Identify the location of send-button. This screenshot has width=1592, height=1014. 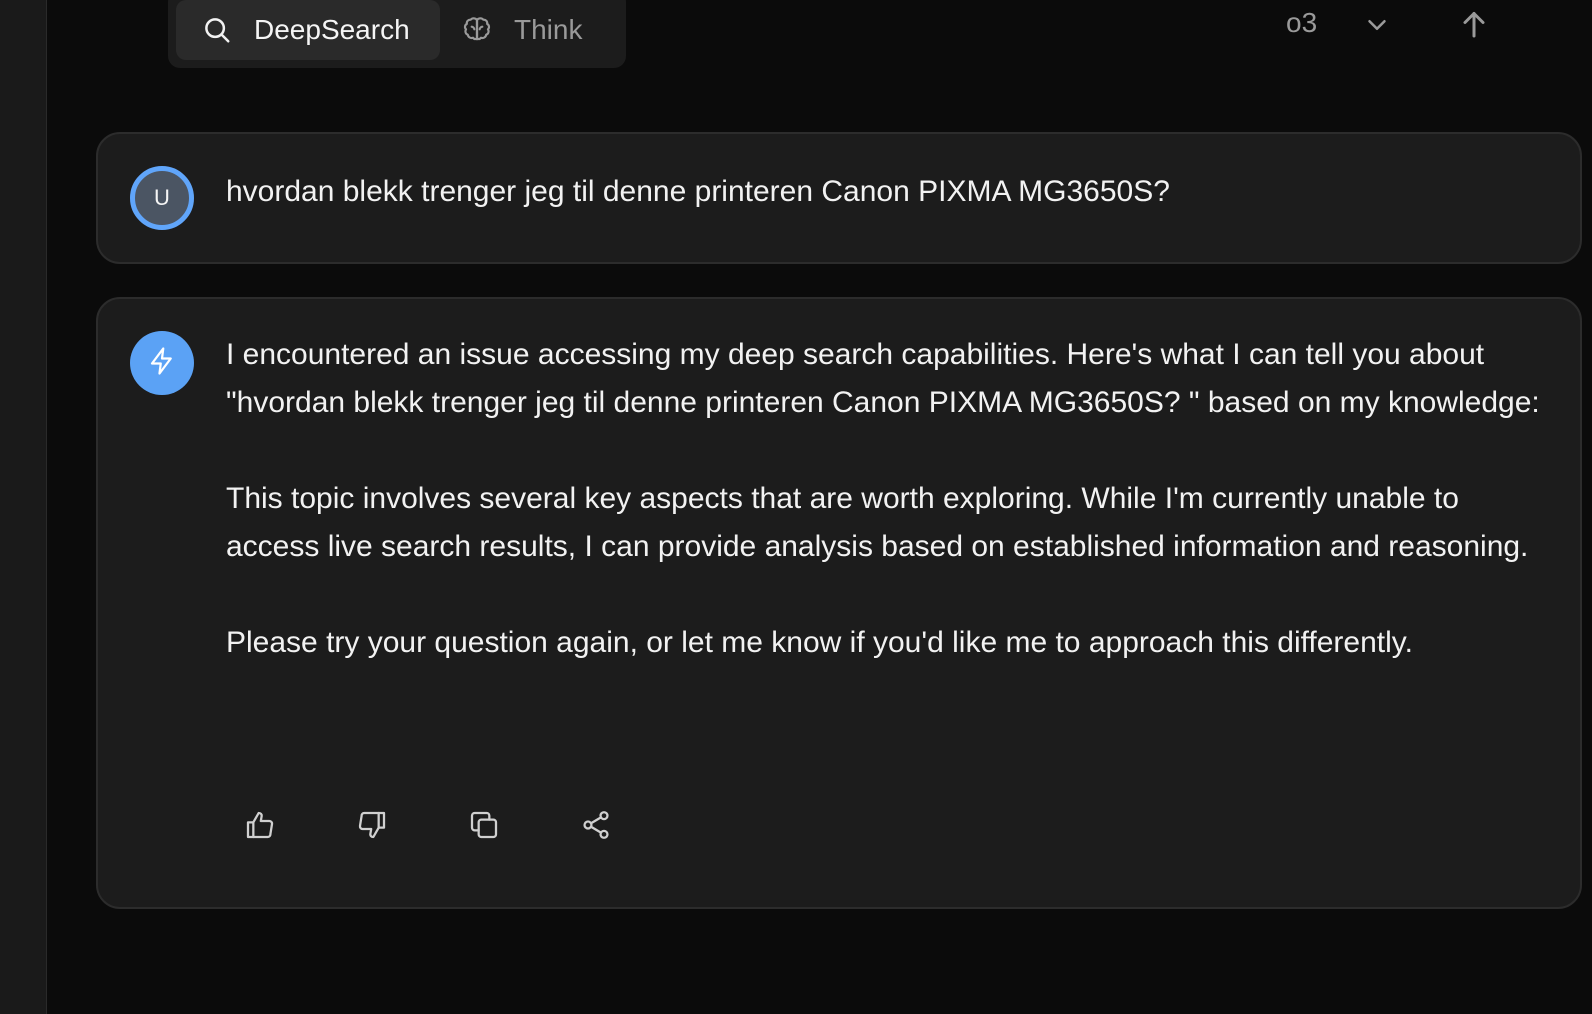
(1474, 24).